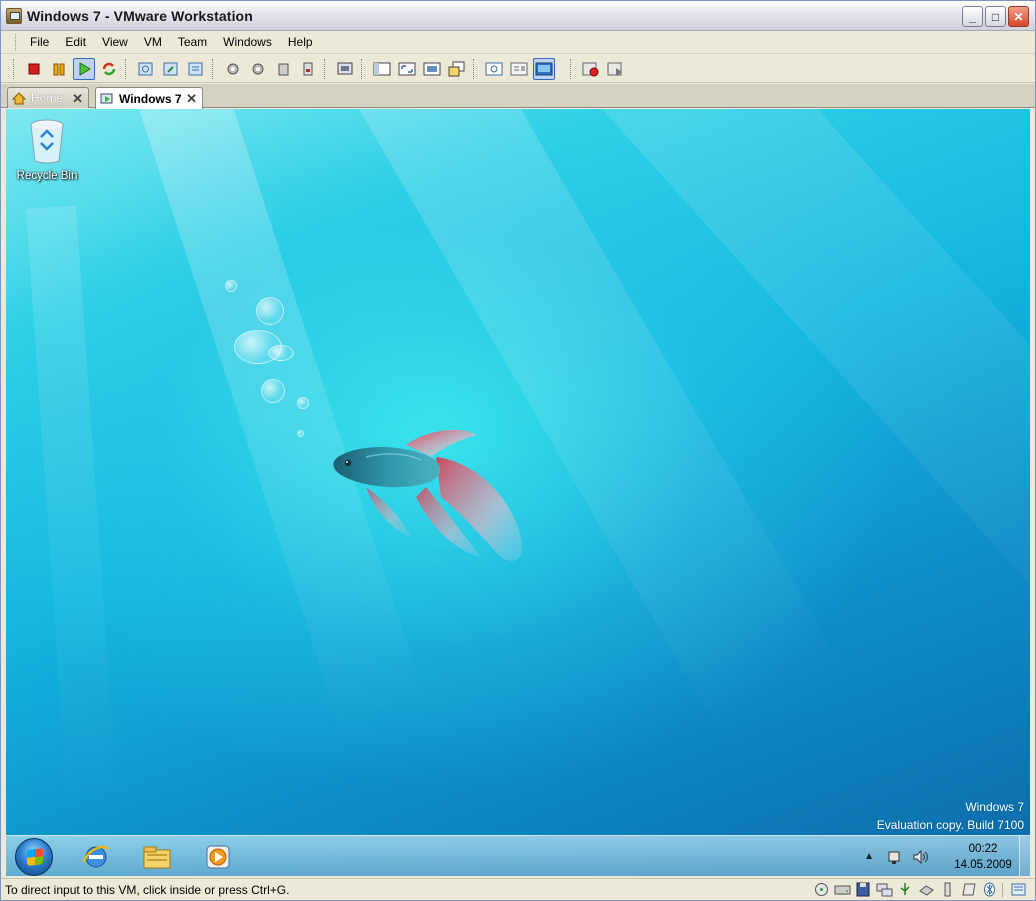 This screenshot has height=901, width=1036. I want to click on capture-button, so click(345, 69).